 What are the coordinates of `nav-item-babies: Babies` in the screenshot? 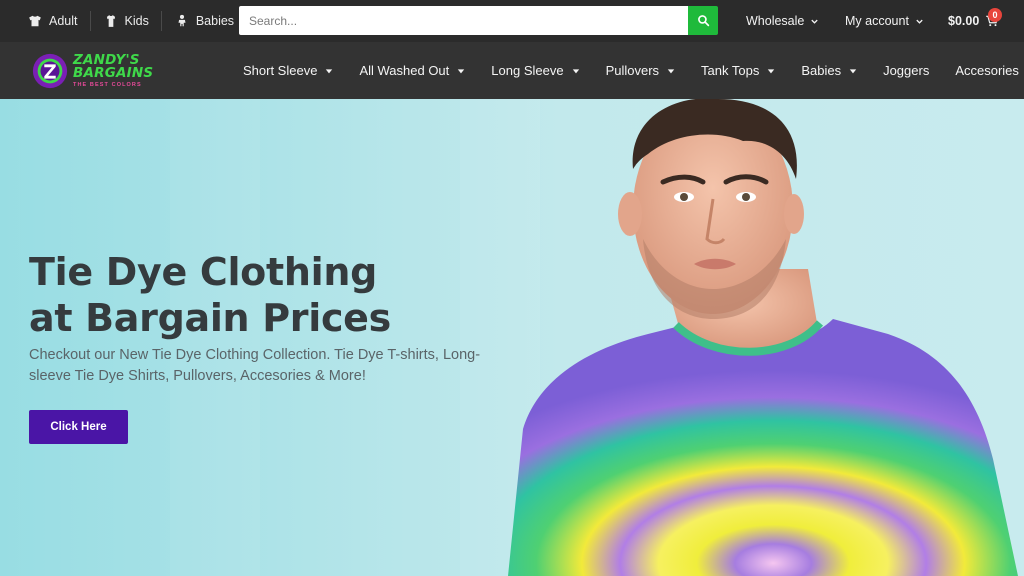 It's located at (829, 70).